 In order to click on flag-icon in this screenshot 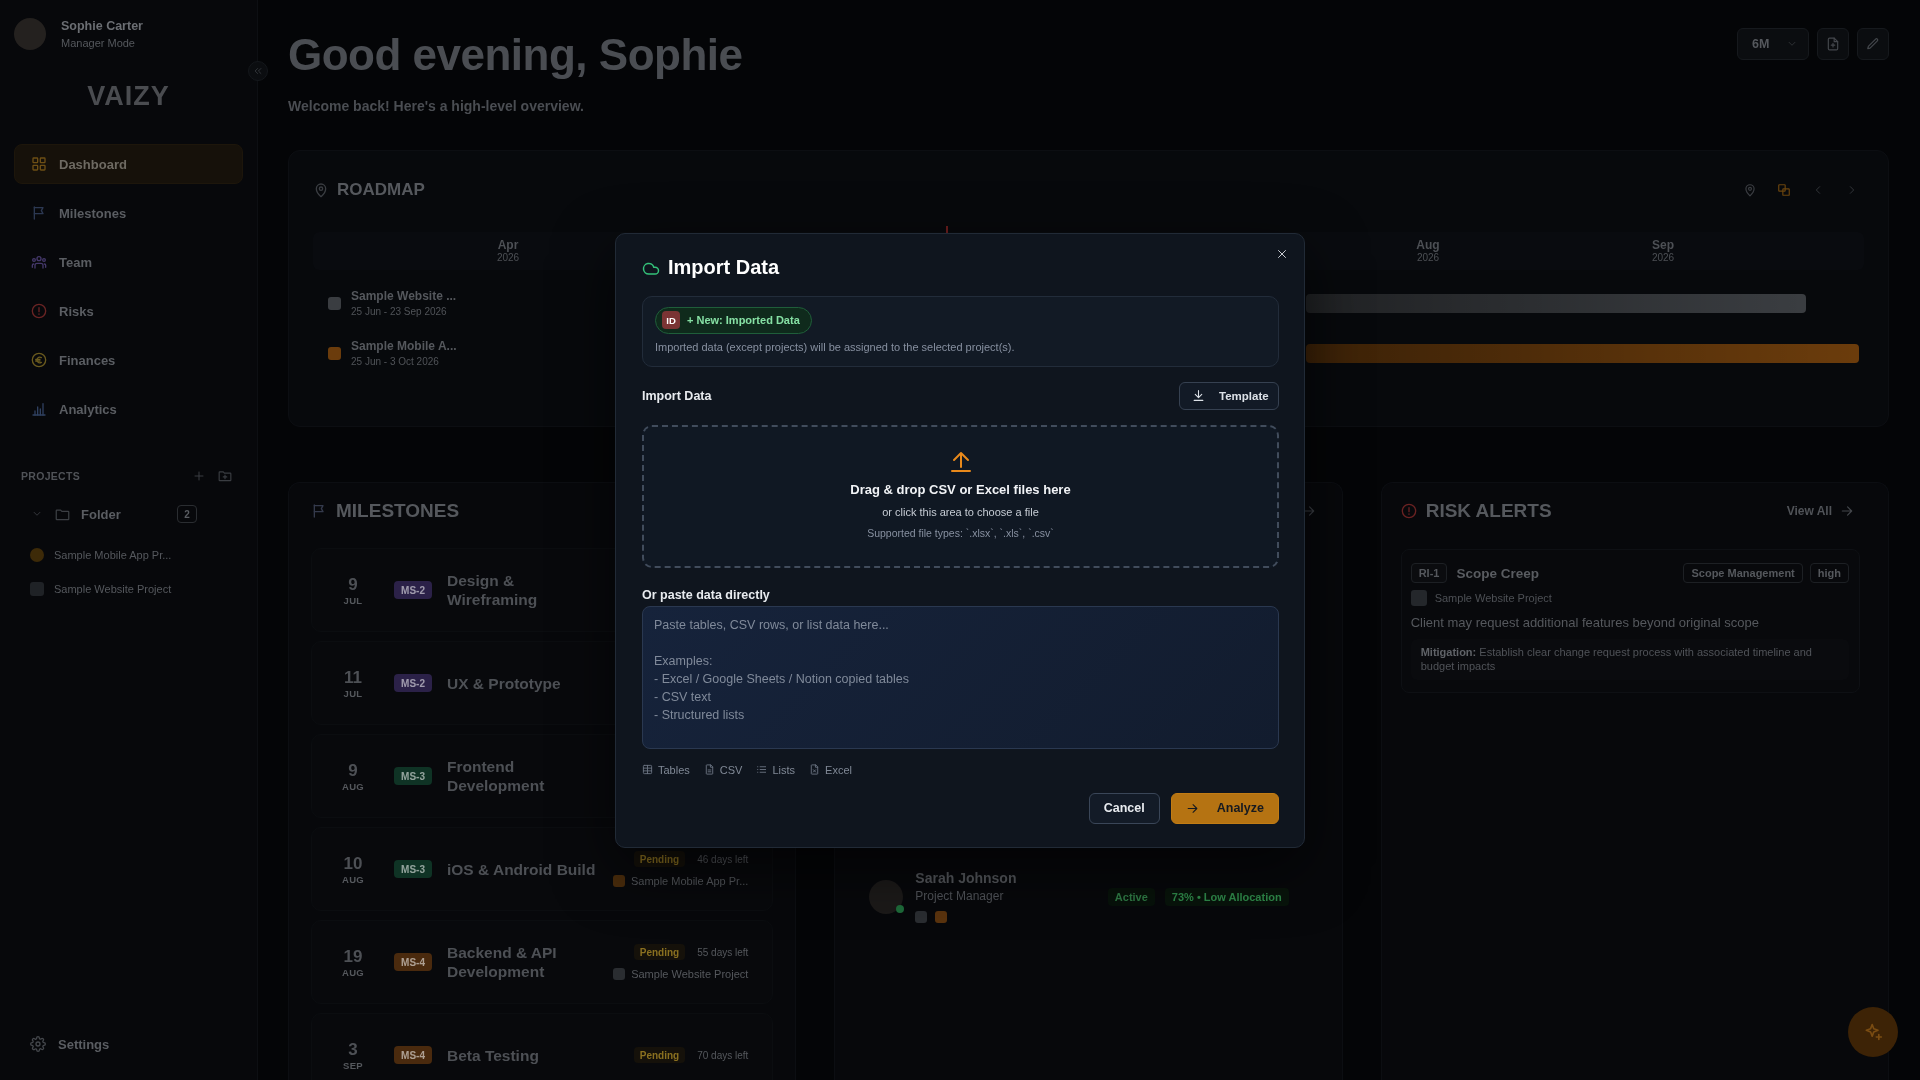, I will do `click(39, 213)`.